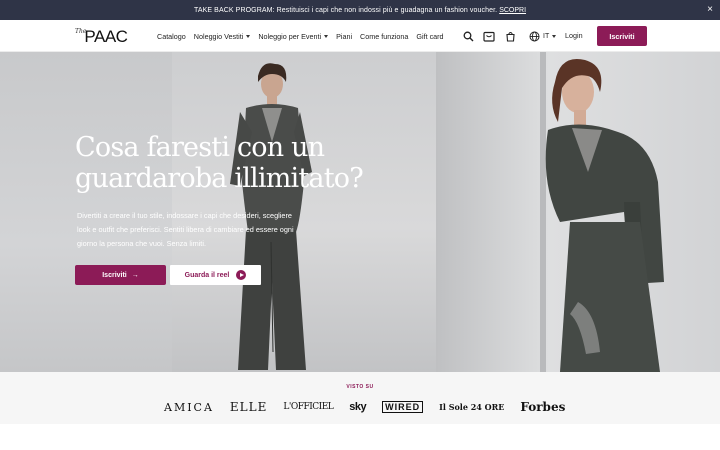 This screenshot has width=720, height=450. What do you see at coordinates (135, 275) in the screenshot?
I see `arrow-right-icon: →` at bounding box center [135, 275].